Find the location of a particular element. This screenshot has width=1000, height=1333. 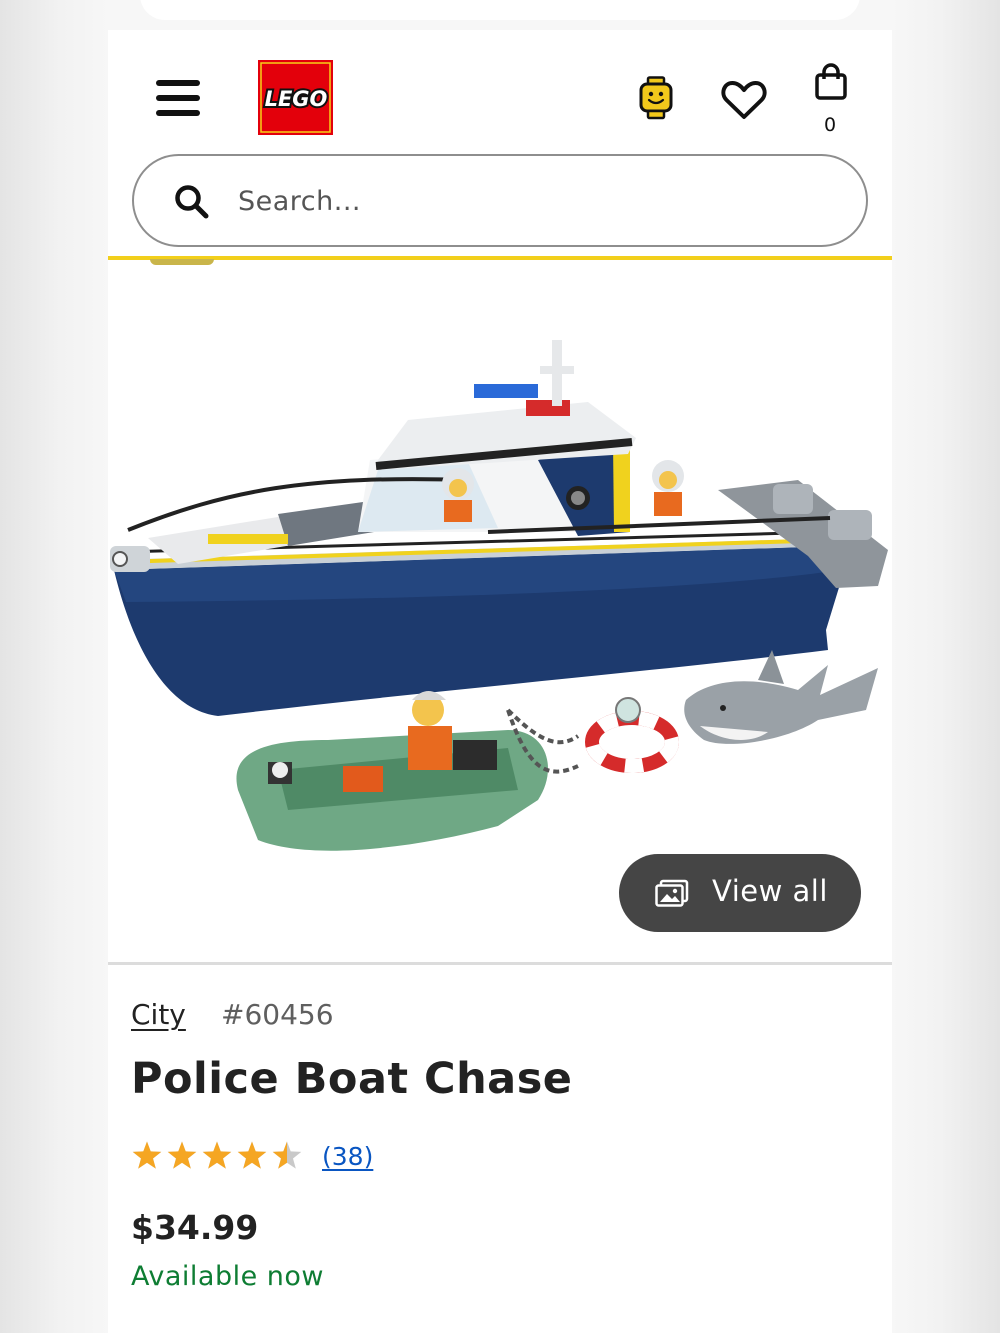

theme-link: City is located at coordinates (158, 1014).